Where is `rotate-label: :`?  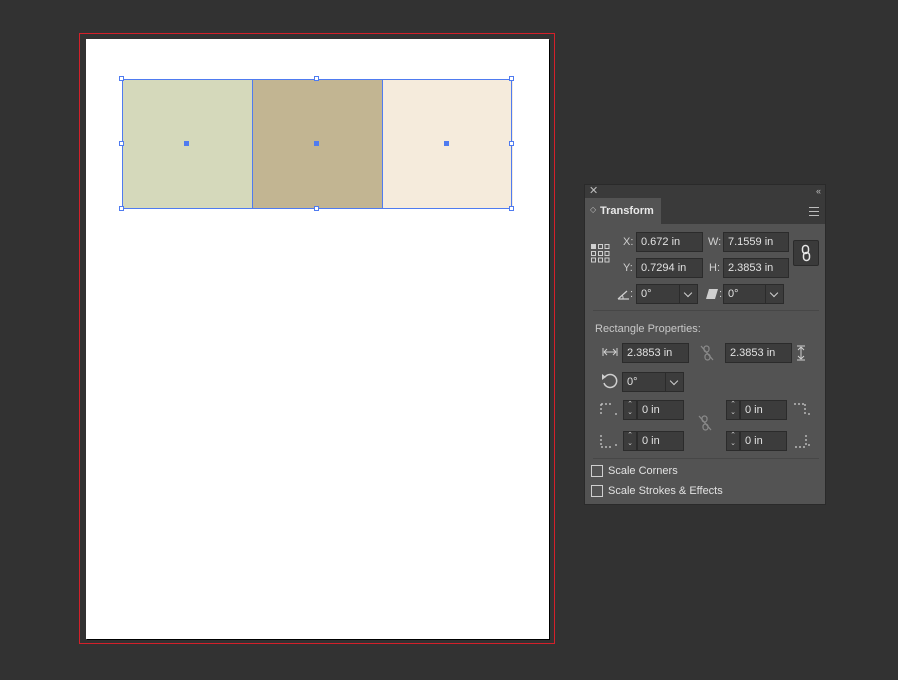
rotate-label: : is located at coordinates (632, 294).